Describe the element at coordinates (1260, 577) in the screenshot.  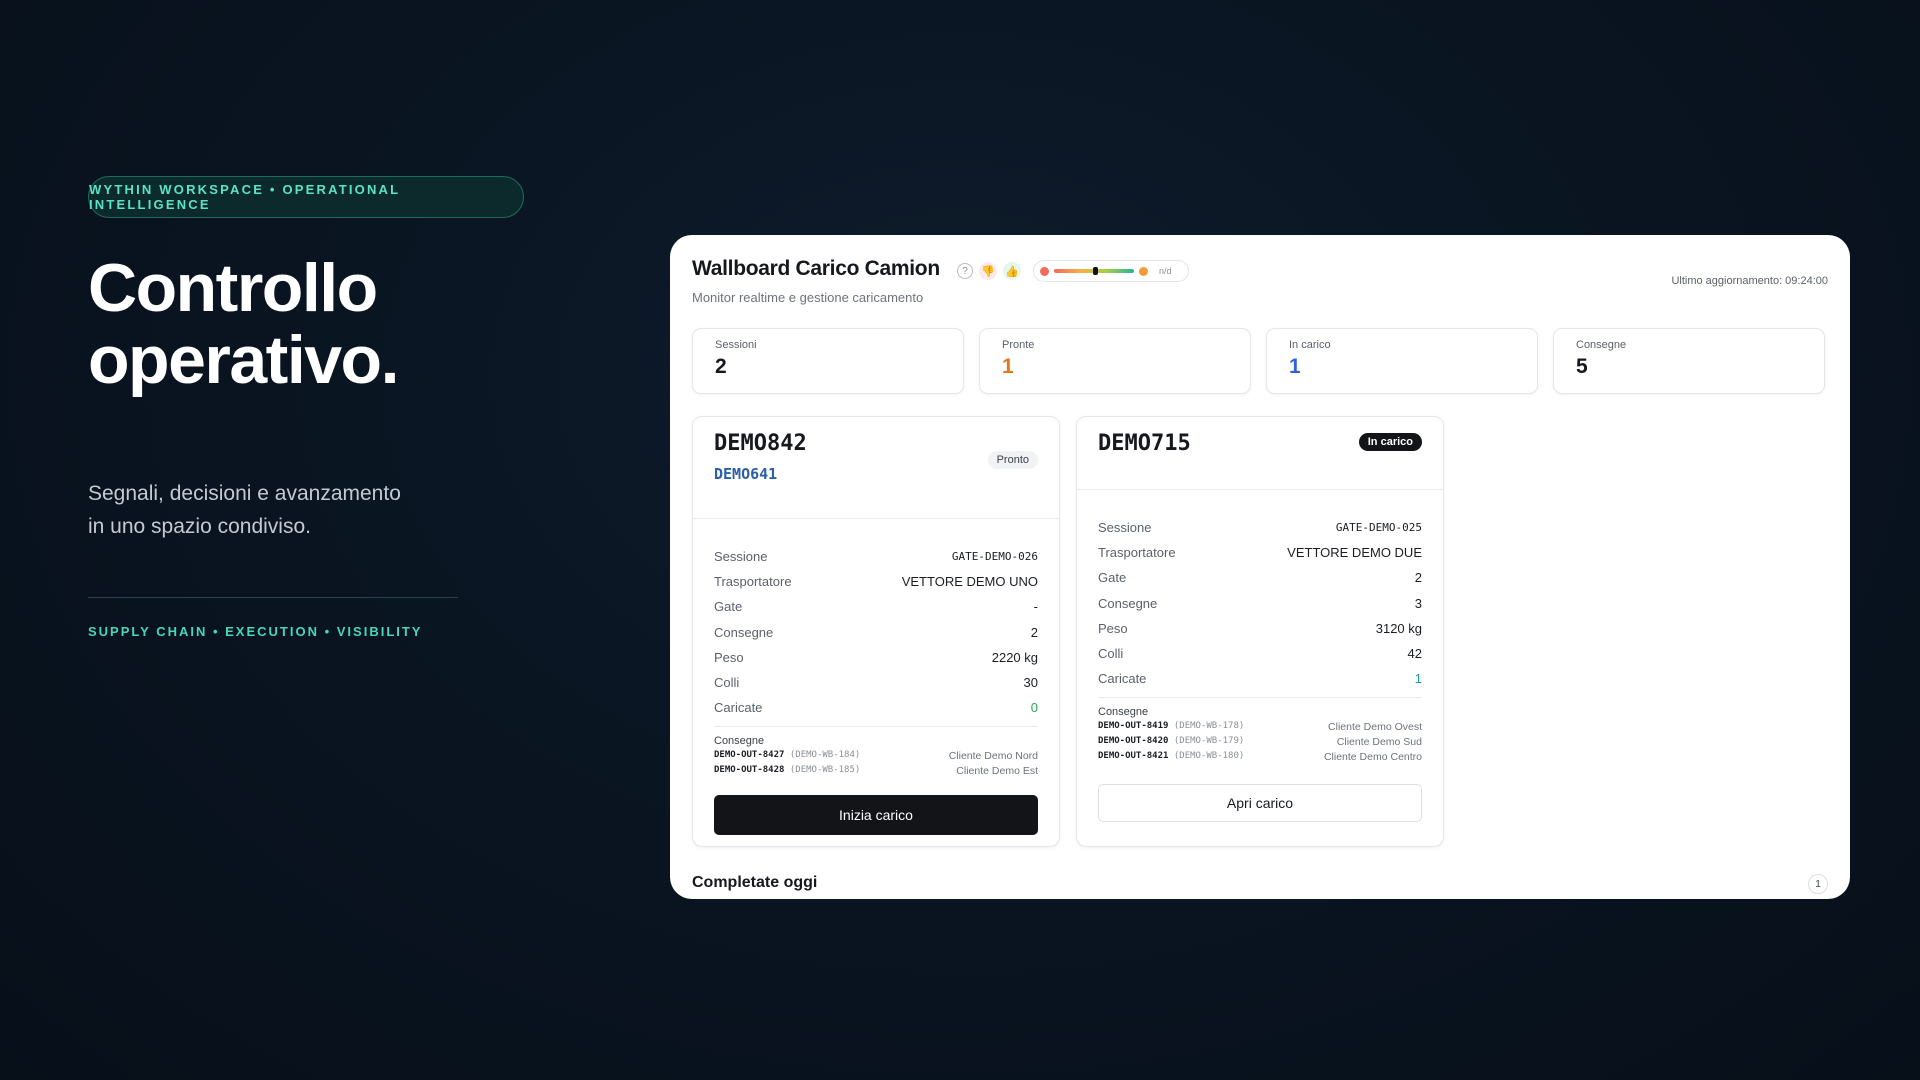
I see `detail-row: Gate 2` at that location.